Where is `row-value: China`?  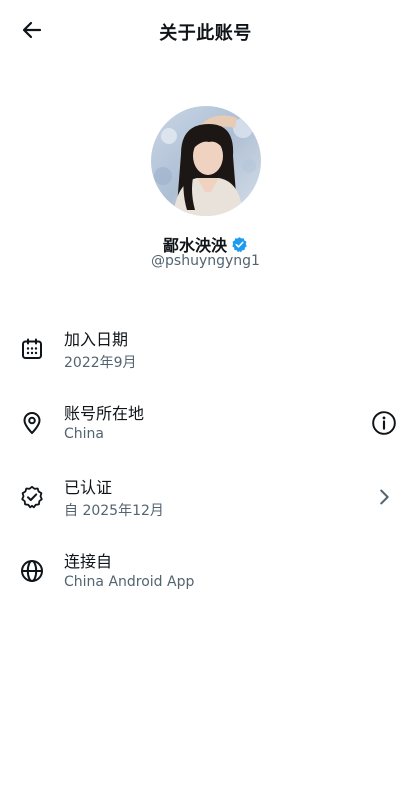 row-value: China is located at coordinates (84, 434).